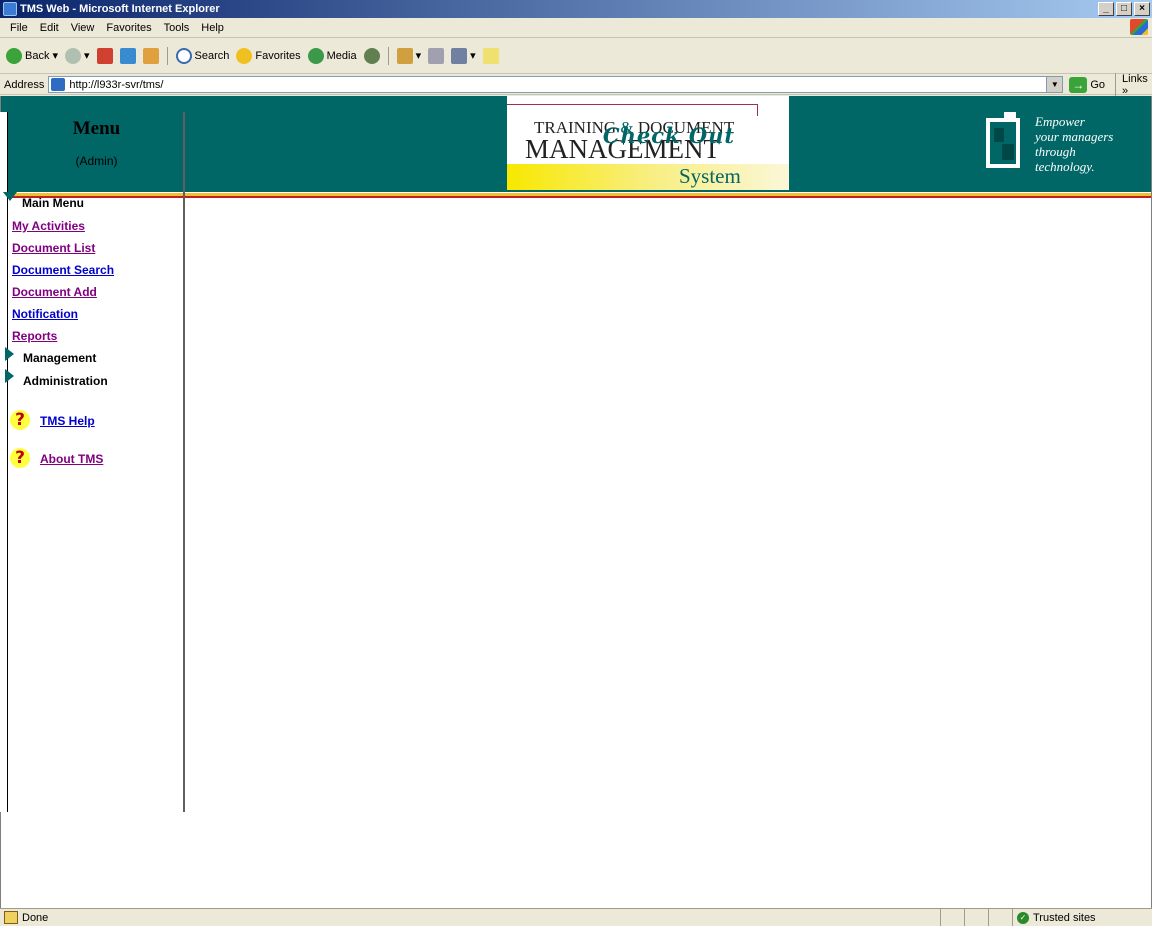 The height and width of the screenshot is (926, 1152). I want to click on page-title: Check Out, so click(669, 135).